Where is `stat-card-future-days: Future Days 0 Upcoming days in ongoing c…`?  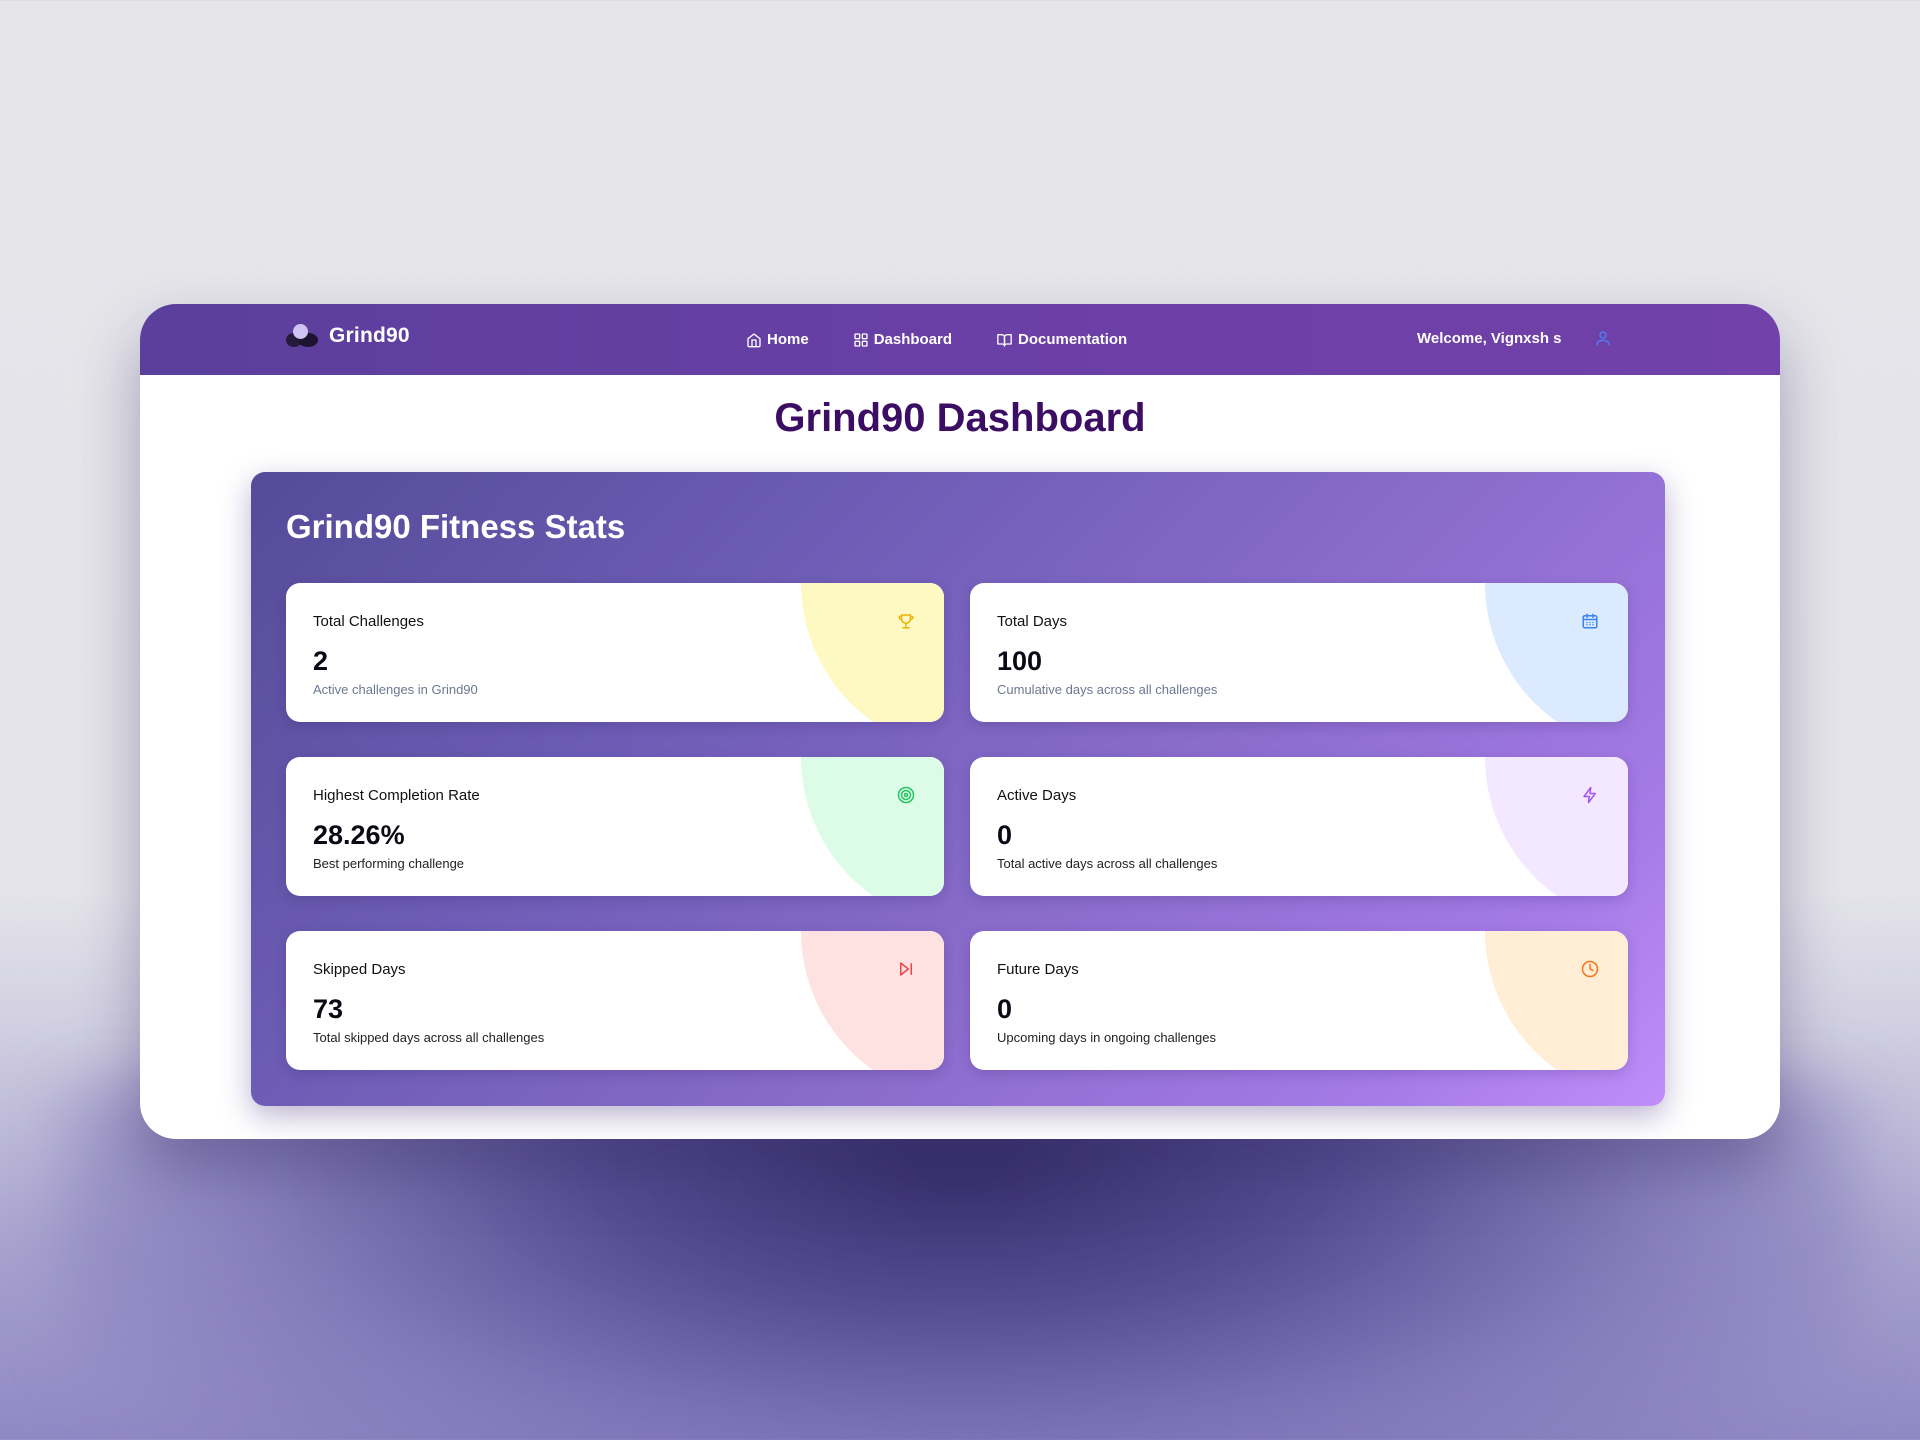
stat-card-future-days: Future Days 0 Upcoming days in ongoing c… is located at coordinates (1299, 1000).